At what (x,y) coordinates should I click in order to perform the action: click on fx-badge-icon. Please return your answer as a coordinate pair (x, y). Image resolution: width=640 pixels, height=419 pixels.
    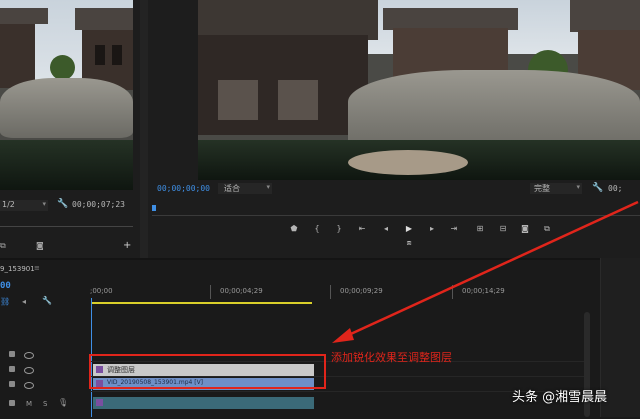
    Looking at the image, I should click on (99, 402).